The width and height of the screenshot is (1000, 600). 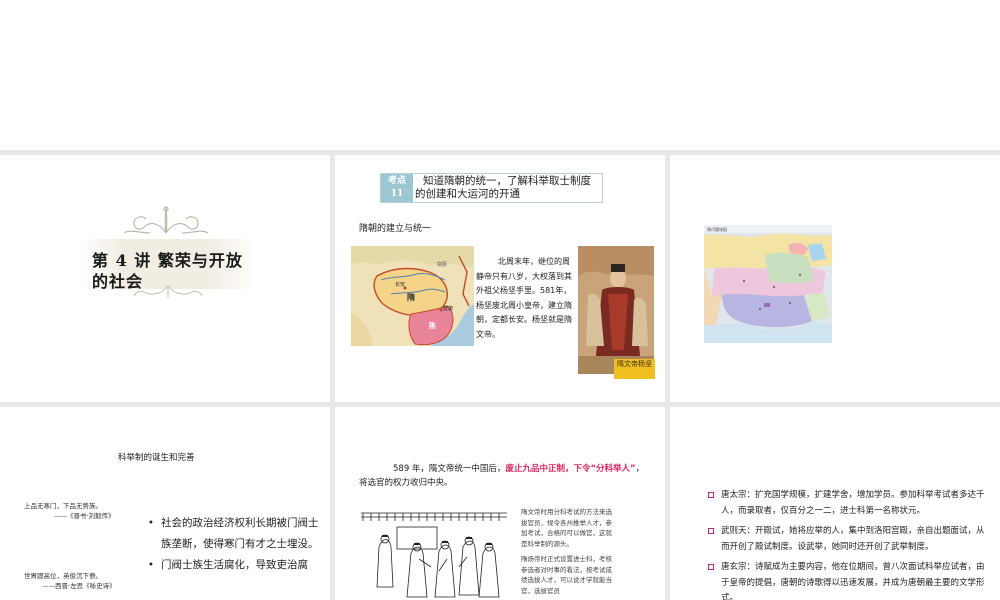 I want to click on kaodian-tag-label: 考点, so click(x=396, y=181).